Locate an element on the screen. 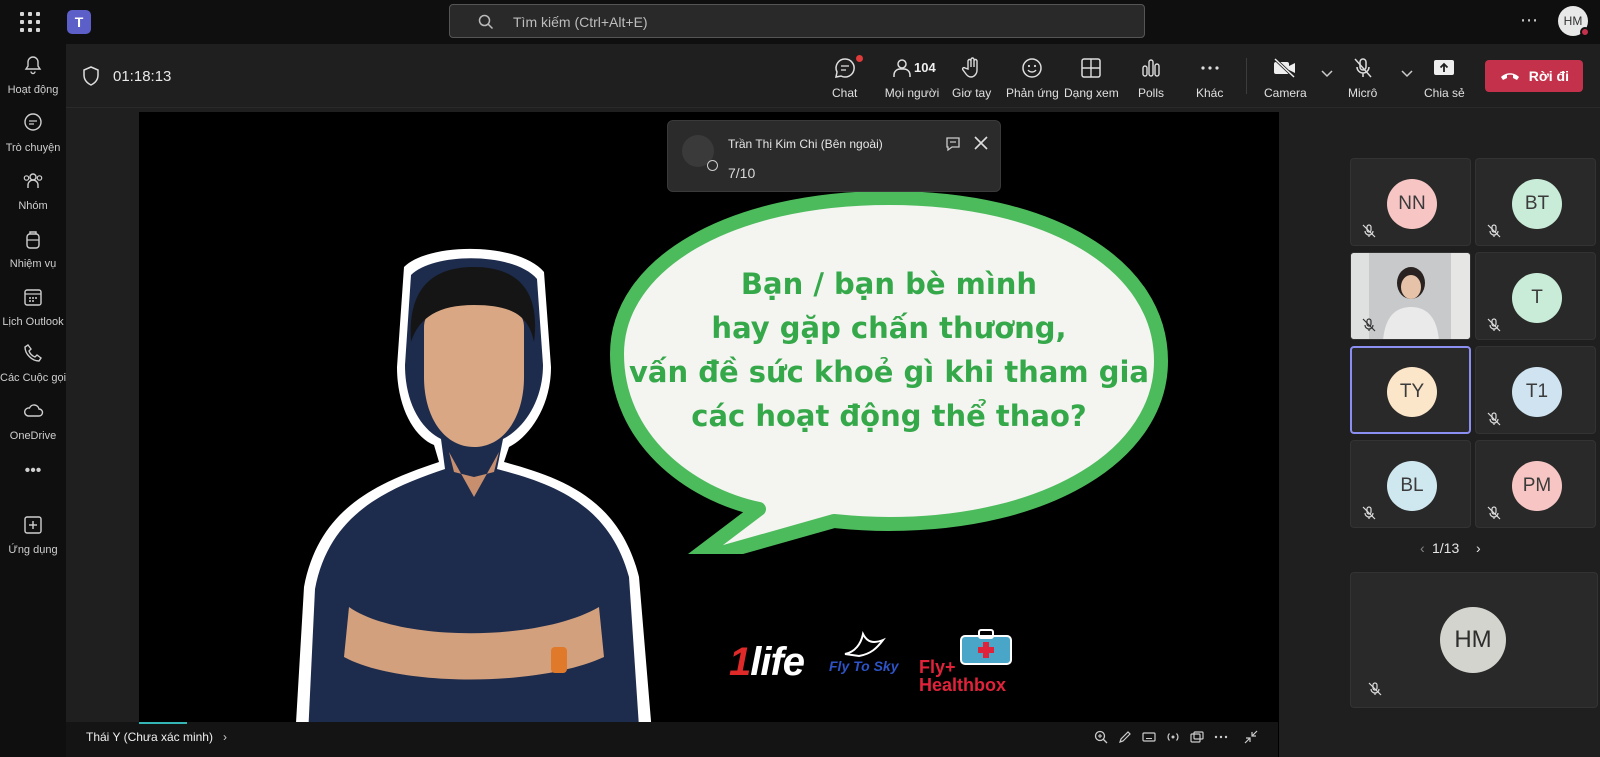 This screenshot has width=1600, height=757. pen-icon is located at coordinates (1125, 737).